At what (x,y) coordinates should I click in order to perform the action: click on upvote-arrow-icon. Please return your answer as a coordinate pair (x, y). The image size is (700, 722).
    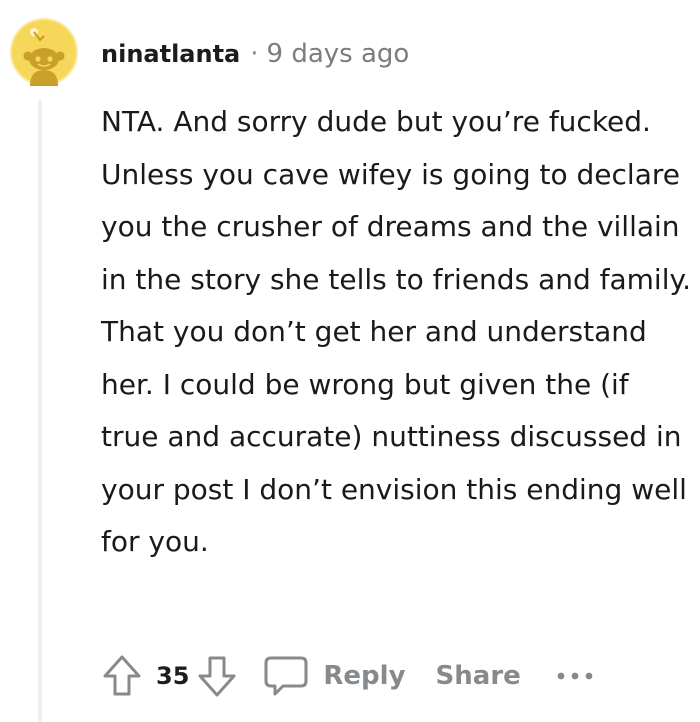
    Looking at the image, I should click on (122, 675).